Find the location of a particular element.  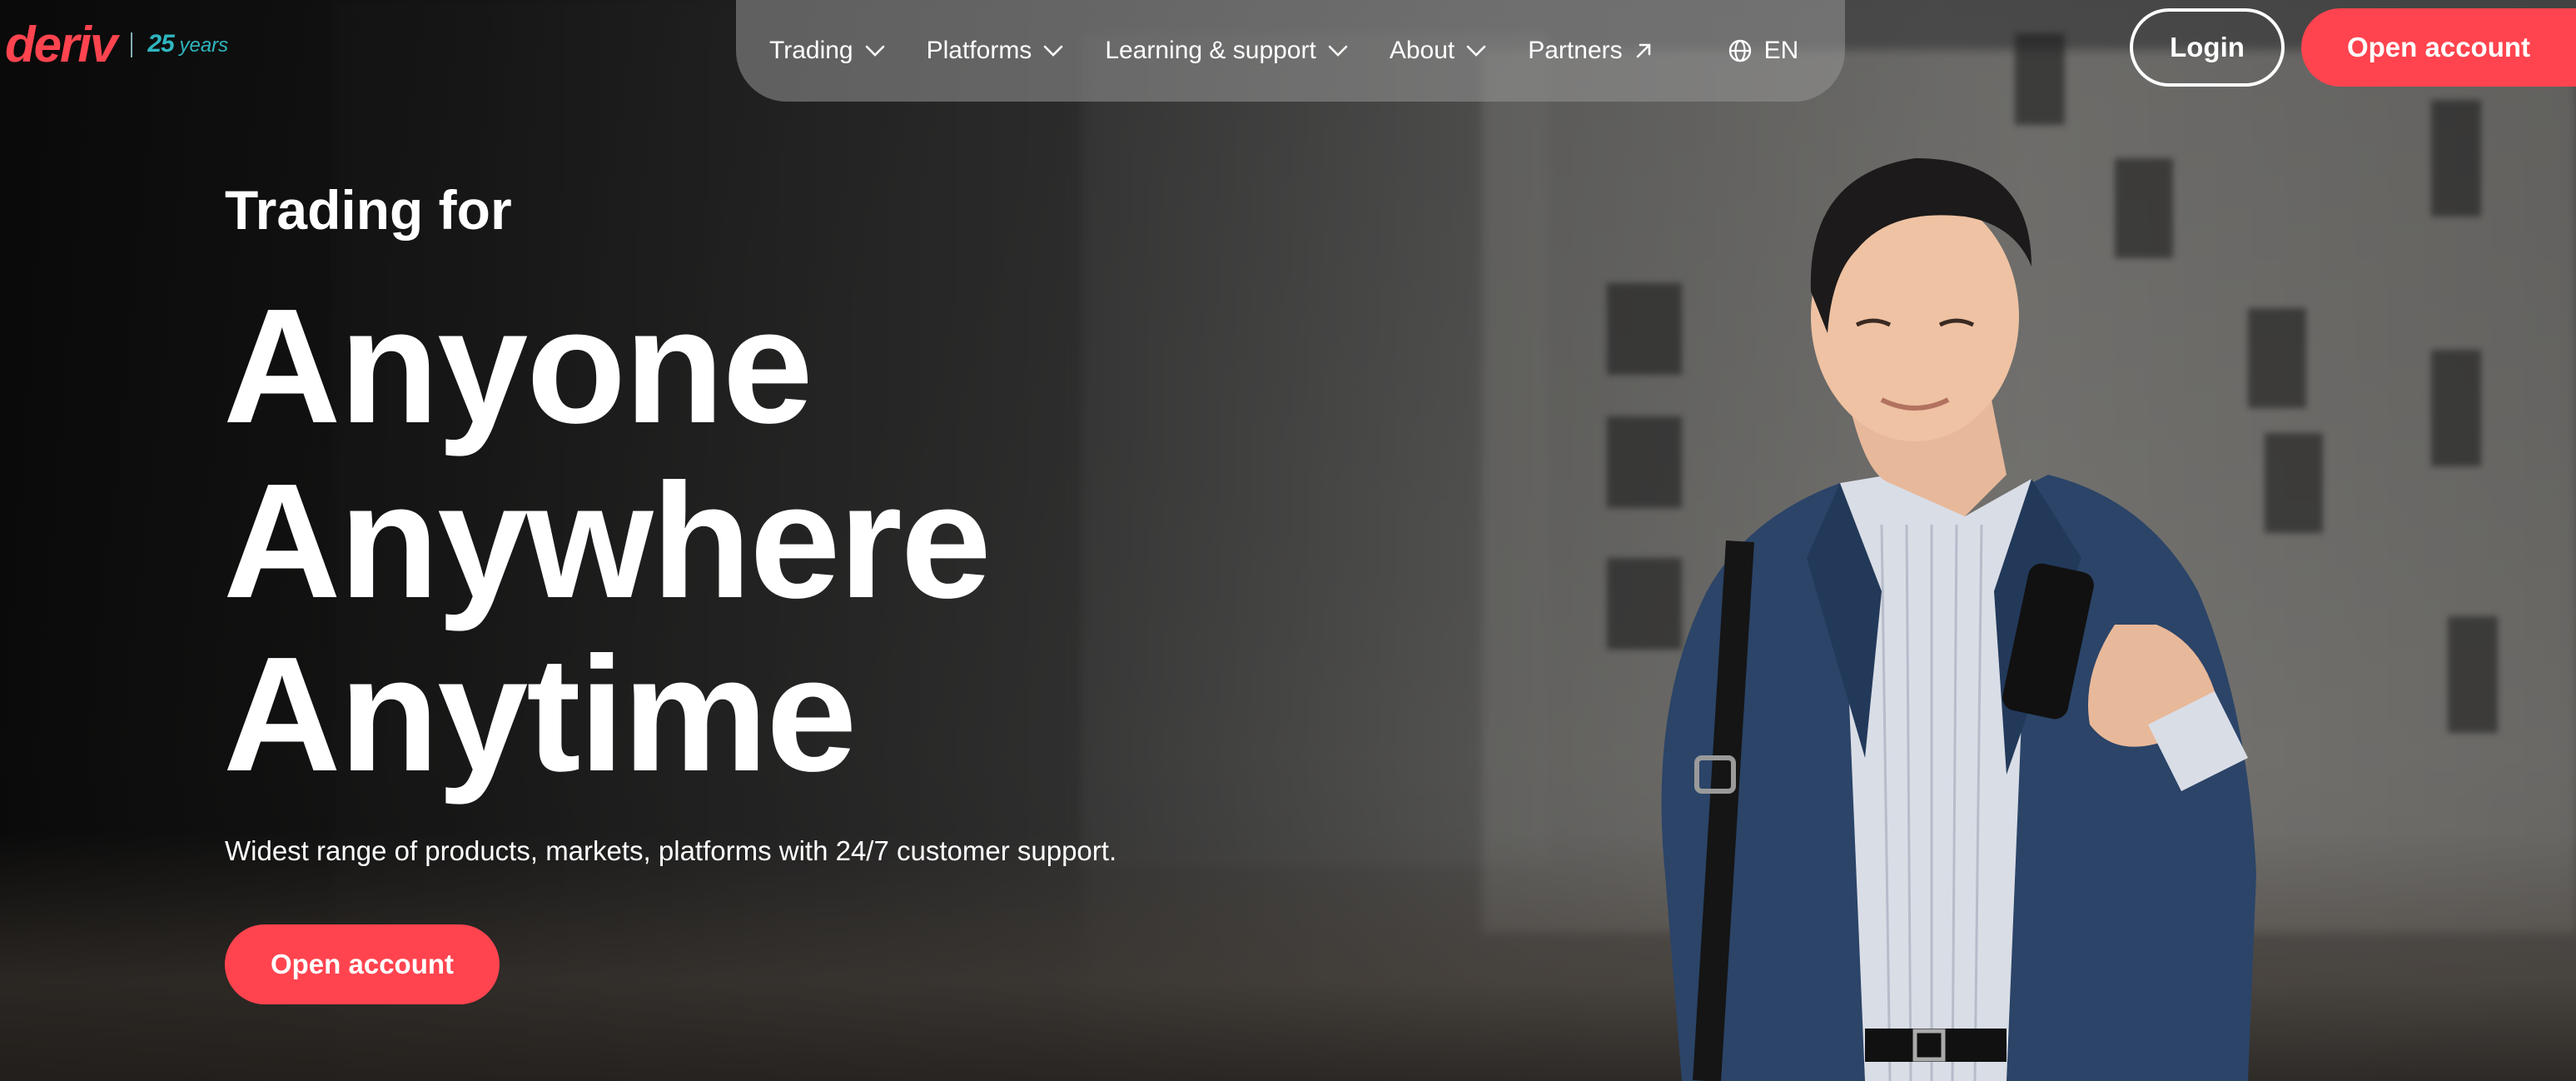

nav-item-label: Partners is located at coordinates (1575, 50).